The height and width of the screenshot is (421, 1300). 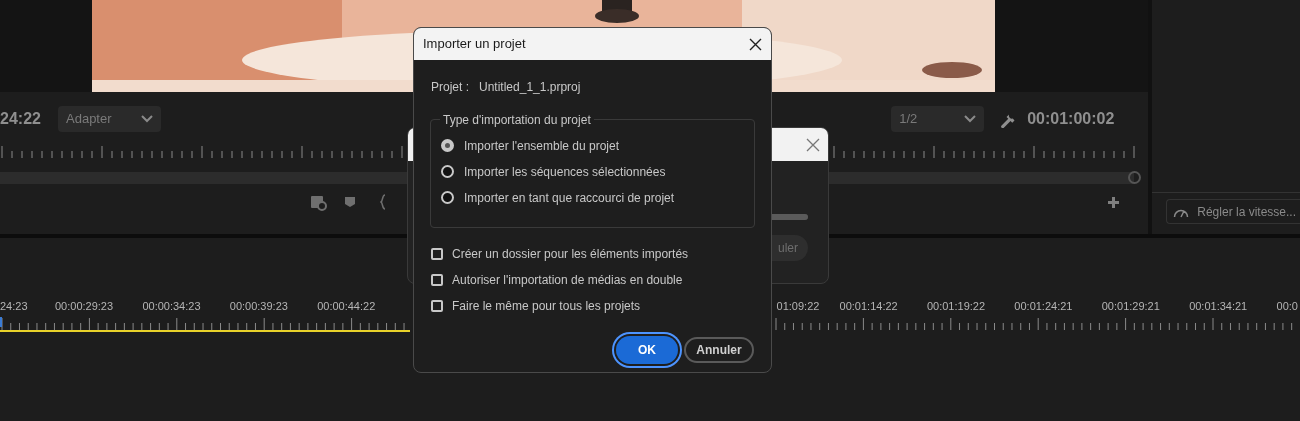 I want to click on timecode: 00:01:00:02, so click(x=1071, y=119).